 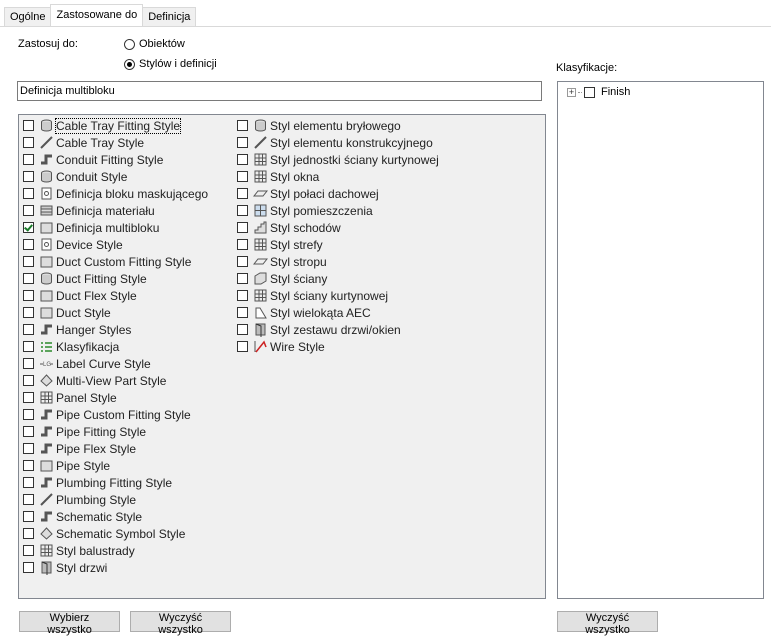 What do you see at coordinates (279, 91) in the screenshot?
I see `filter-input` at bounding box center [279, 91].